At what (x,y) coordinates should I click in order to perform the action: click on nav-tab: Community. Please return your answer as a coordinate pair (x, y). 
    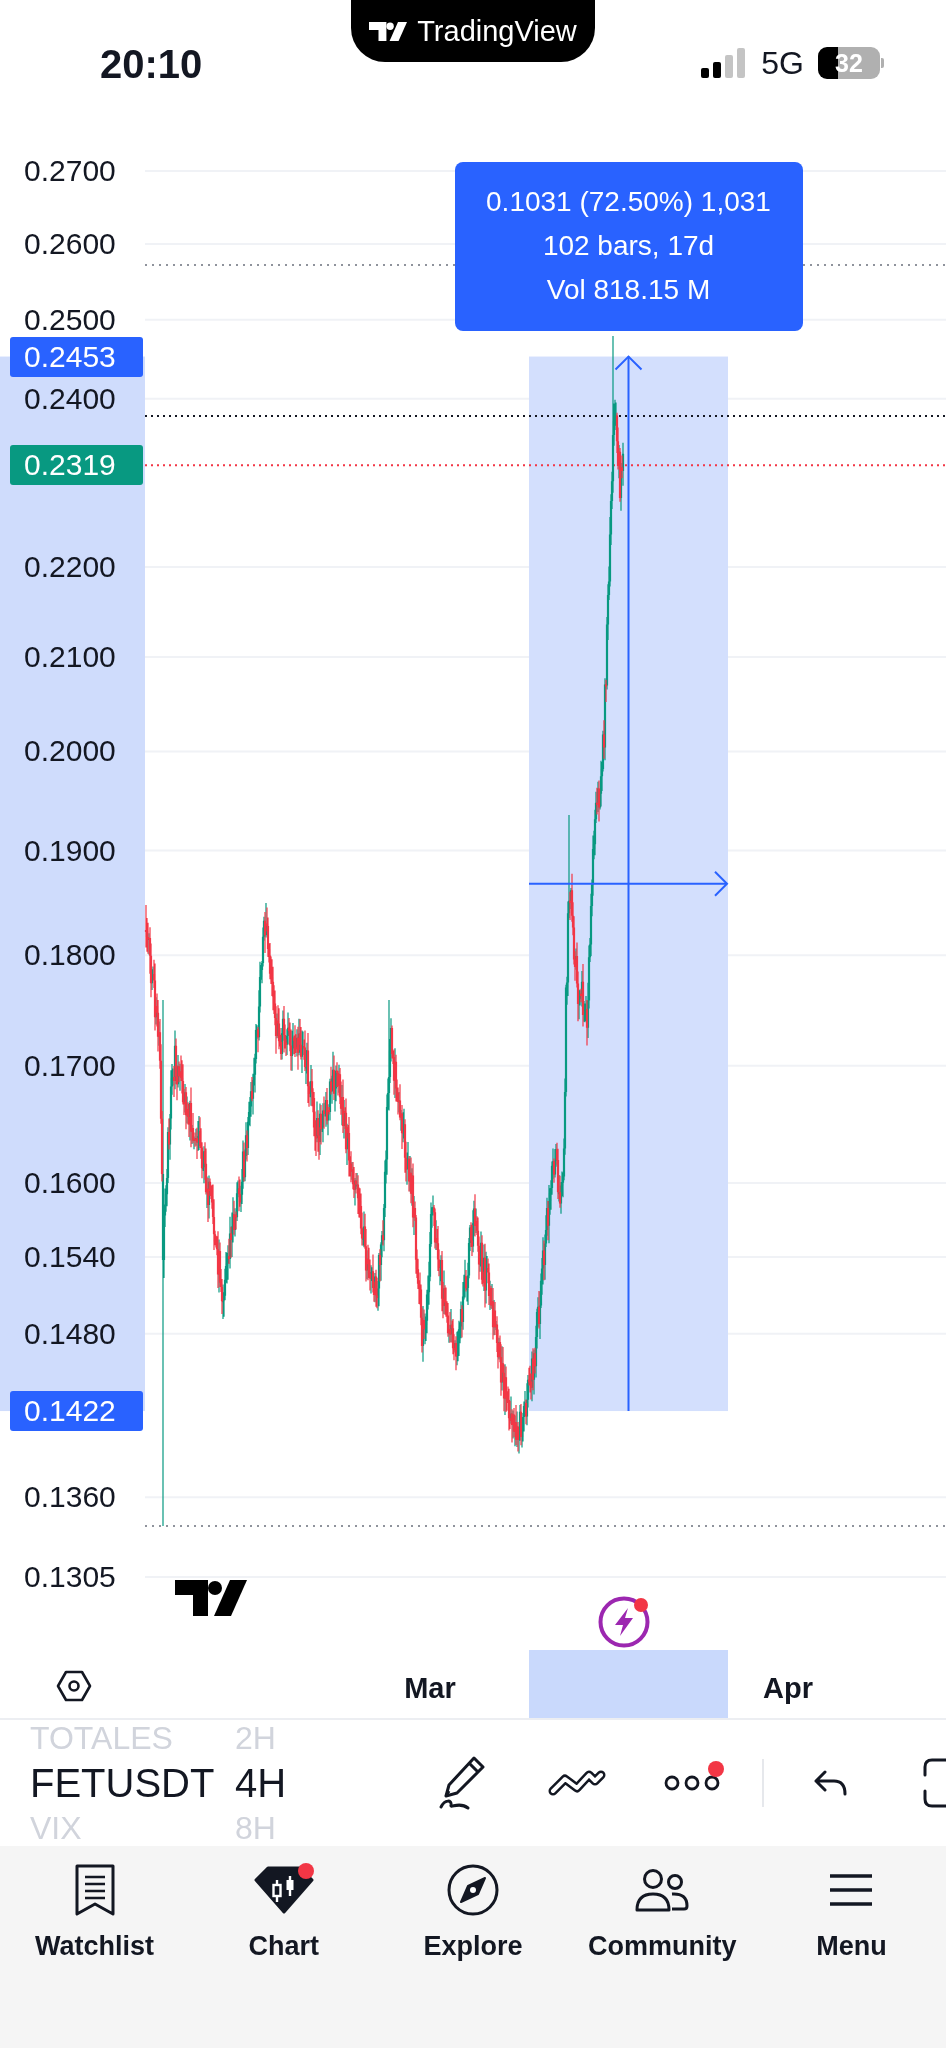
    Looking at the image, I should click on (662, 1907).